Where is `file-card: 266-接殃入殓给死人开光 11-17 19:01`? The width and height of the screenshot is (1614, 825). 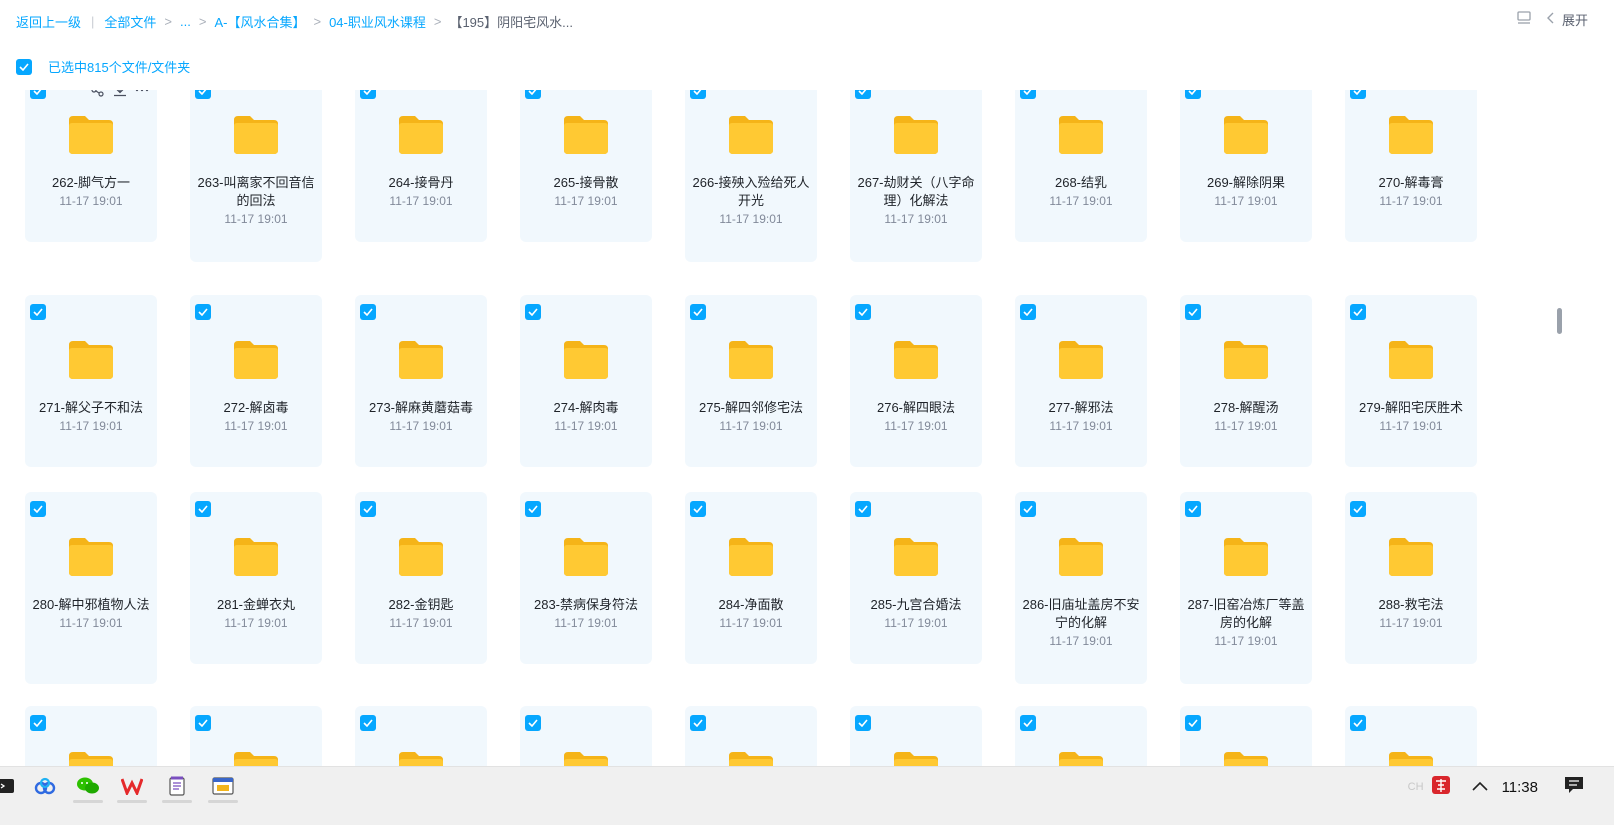
file-card: 266-接殃入殓给死人开光 11-17 19:01 is located at coordinates (751, 176).